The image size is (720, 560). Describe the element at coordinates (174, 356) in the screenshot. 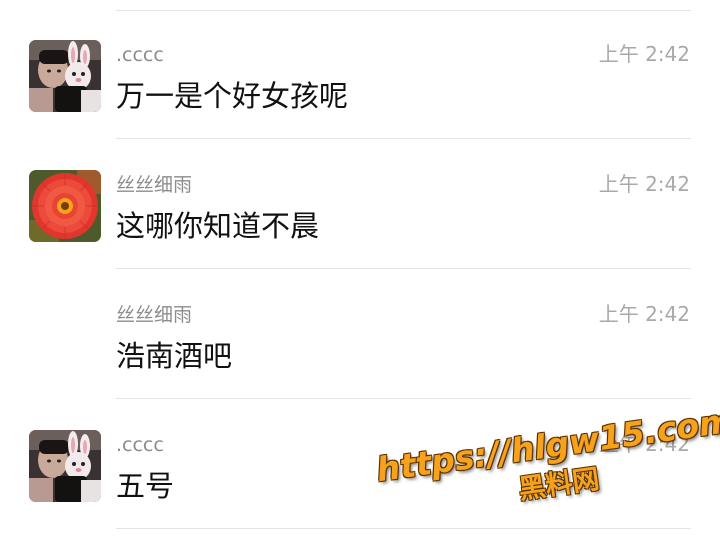

I see `message-text: 浩南酒吧` at that location.